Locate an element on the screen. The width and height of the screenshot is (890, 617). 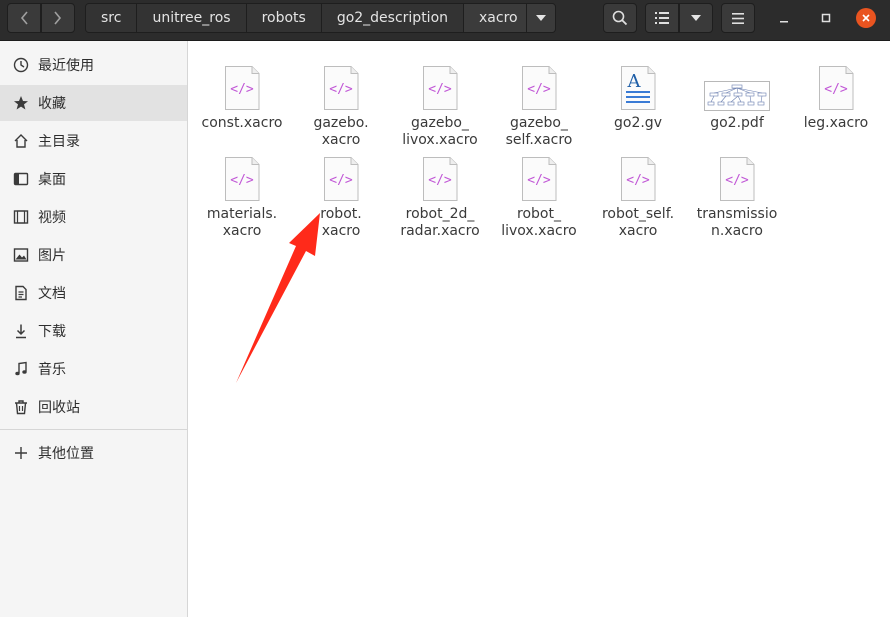
close-icon is located at coordinates (866, 18).